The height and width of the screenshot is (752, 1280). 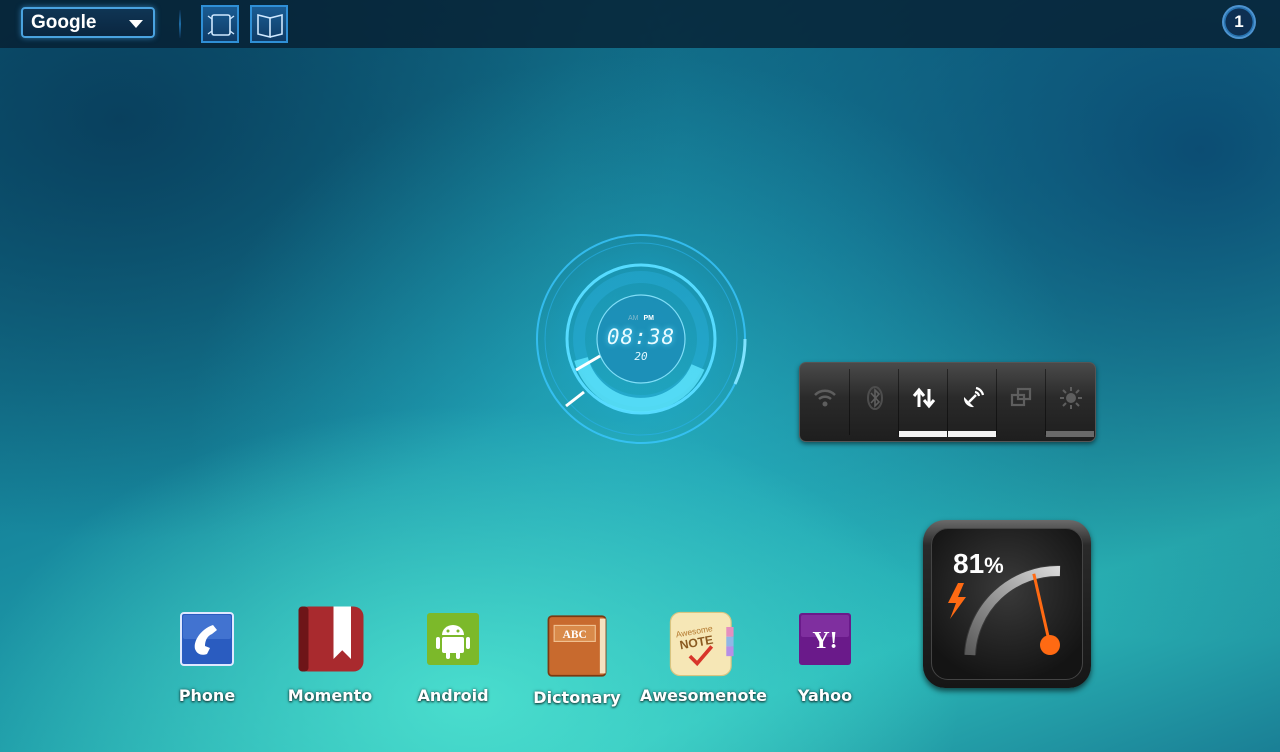 I want to click on app-dictionary: ABC Dictonary, so click(x=577, y=663).